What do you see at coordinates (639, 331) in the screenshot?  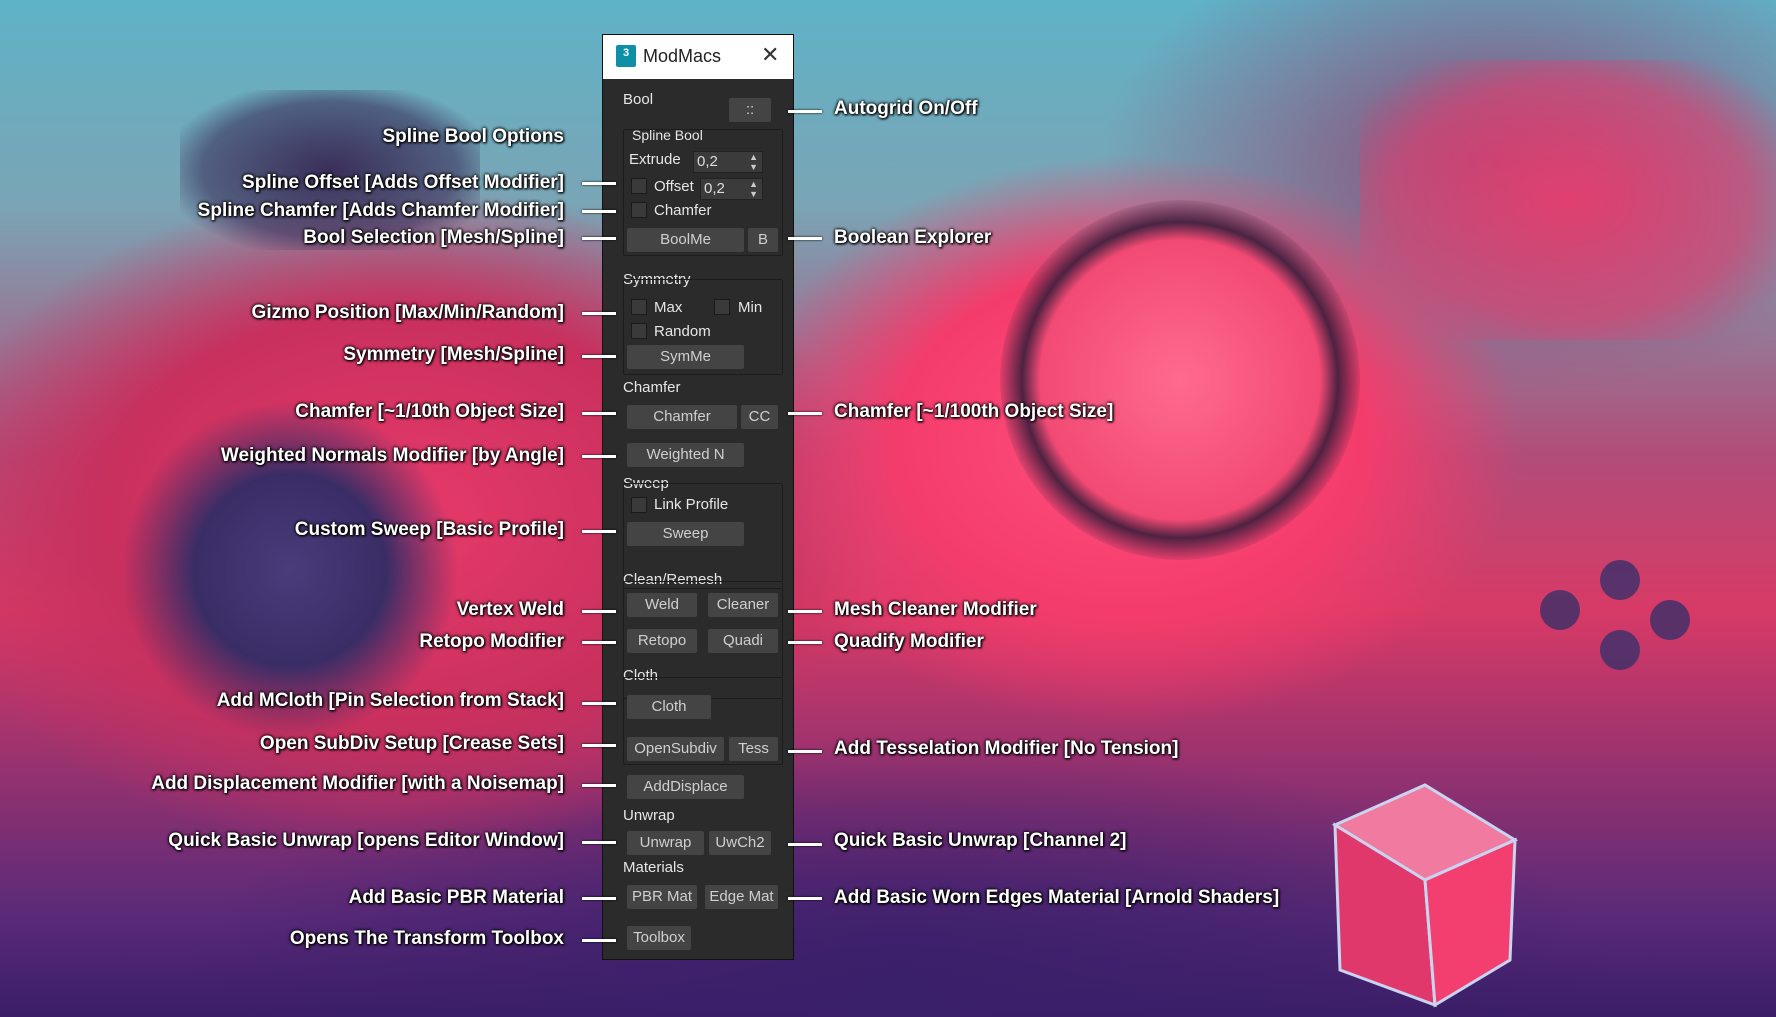 I see `random-checkbox` at bounding box center [639, 331].